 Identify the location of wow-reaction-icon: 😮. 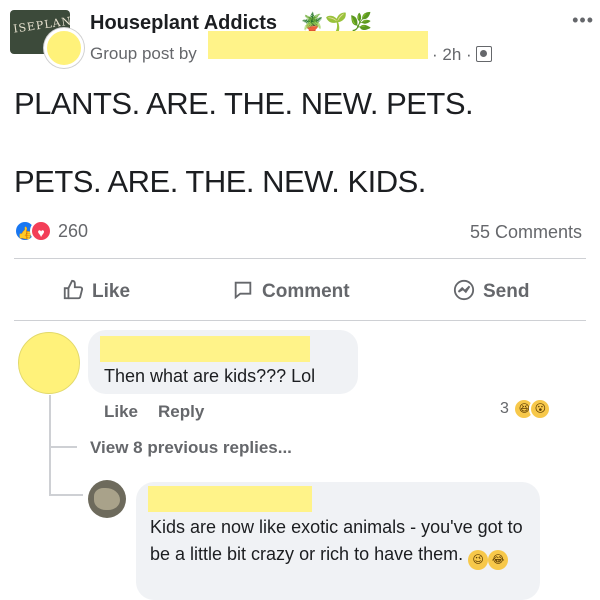
(540, 409).